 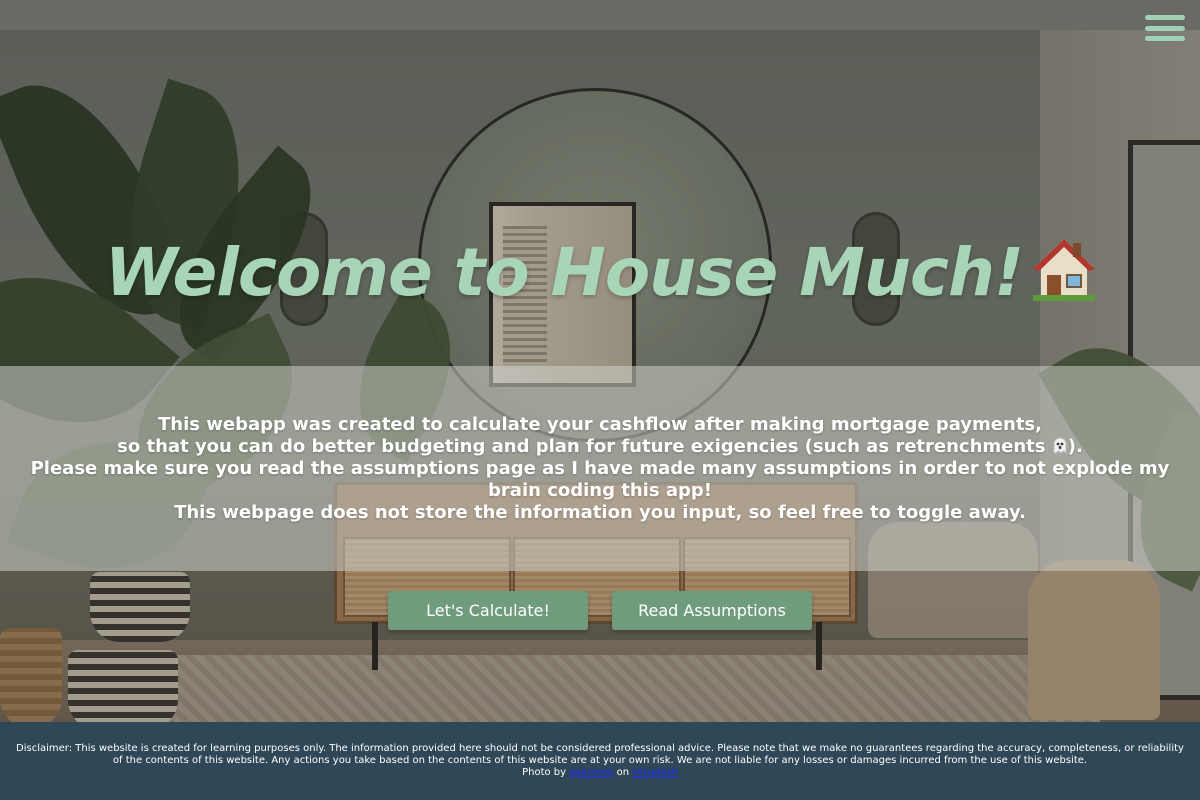 I want to click on photo-credit: Photo by spacejoy on Unsplash, so click(x=600, y=773).